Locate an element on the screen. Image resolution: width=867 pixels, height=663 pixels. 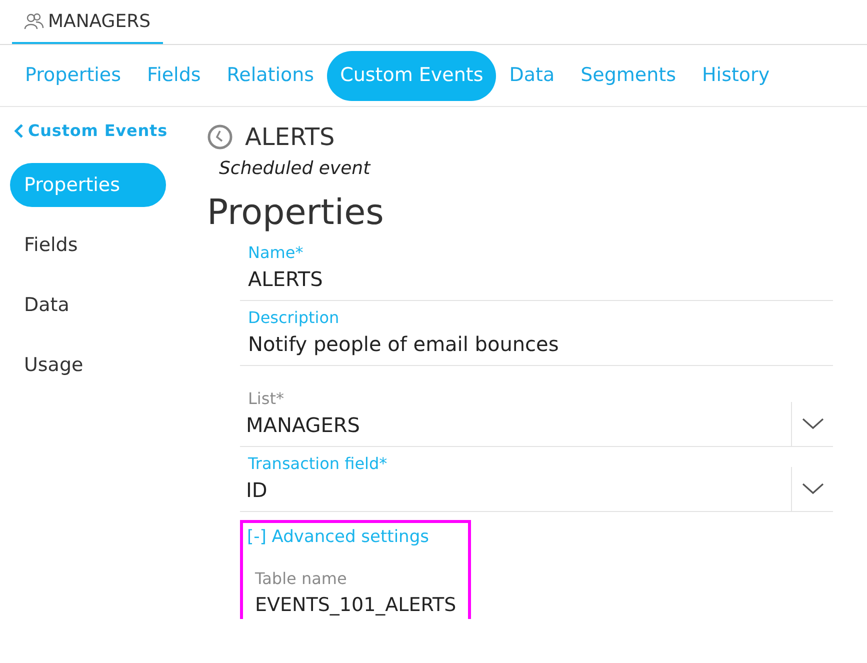
section-heading: Properties is located at coordinates (296, 213).